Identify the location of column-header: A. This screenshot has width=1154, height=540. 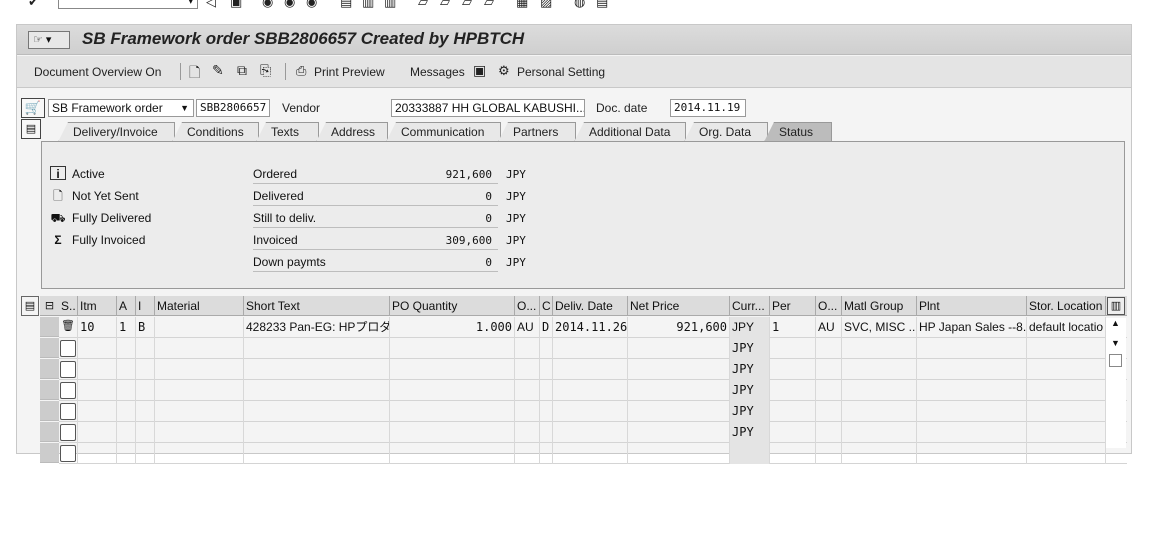
(126, 306).